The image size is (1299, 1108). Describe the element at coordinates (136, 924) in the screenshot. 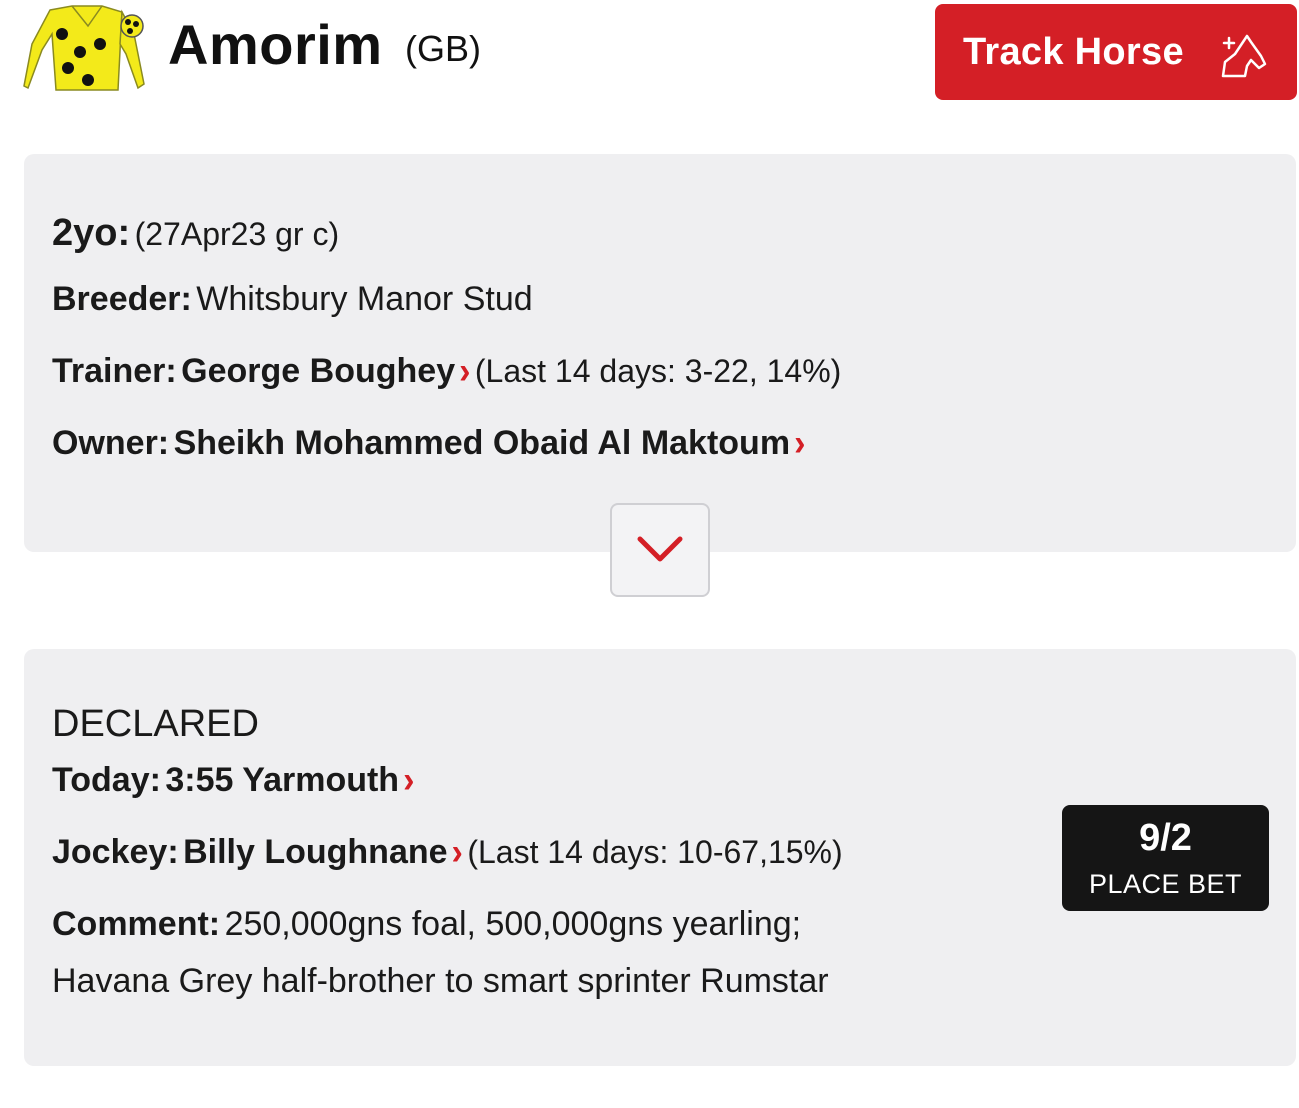

I see `comment-label: Comment:` at that location.